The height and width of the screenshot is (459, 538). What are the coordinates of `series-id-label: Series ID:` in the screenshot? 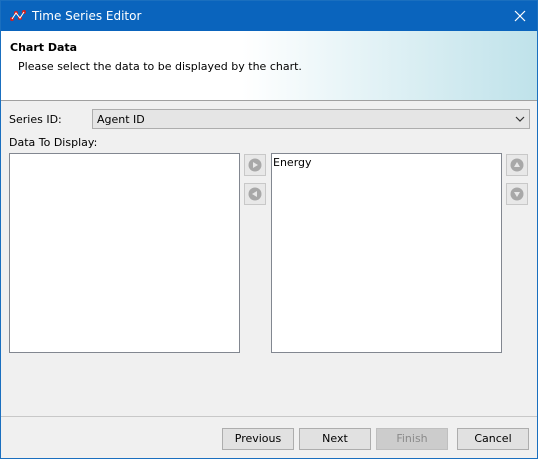 It's located at (35, 119).